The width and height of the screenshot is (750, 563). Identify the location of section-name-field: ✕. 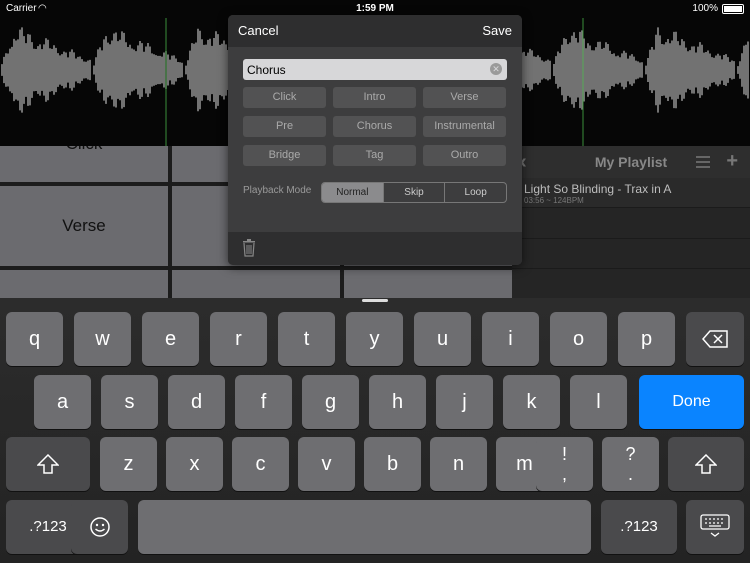
(375, 69).